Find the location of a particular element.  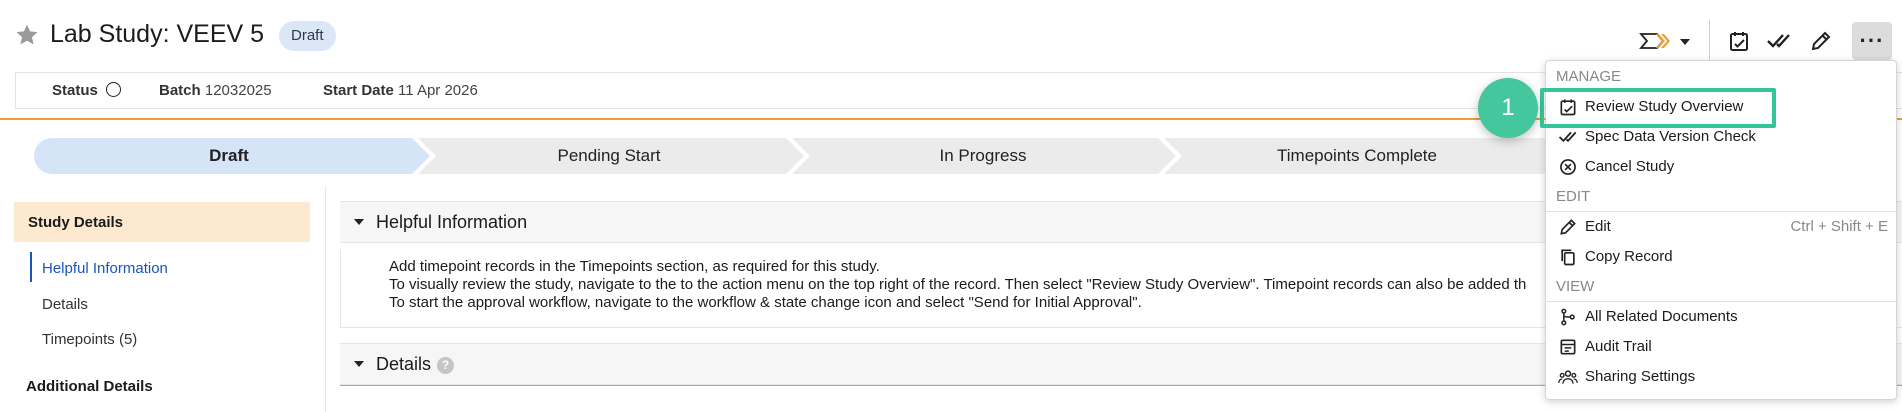

menu-item-all-related-documents: All Related Documents is located at coordinates (1722, 317).